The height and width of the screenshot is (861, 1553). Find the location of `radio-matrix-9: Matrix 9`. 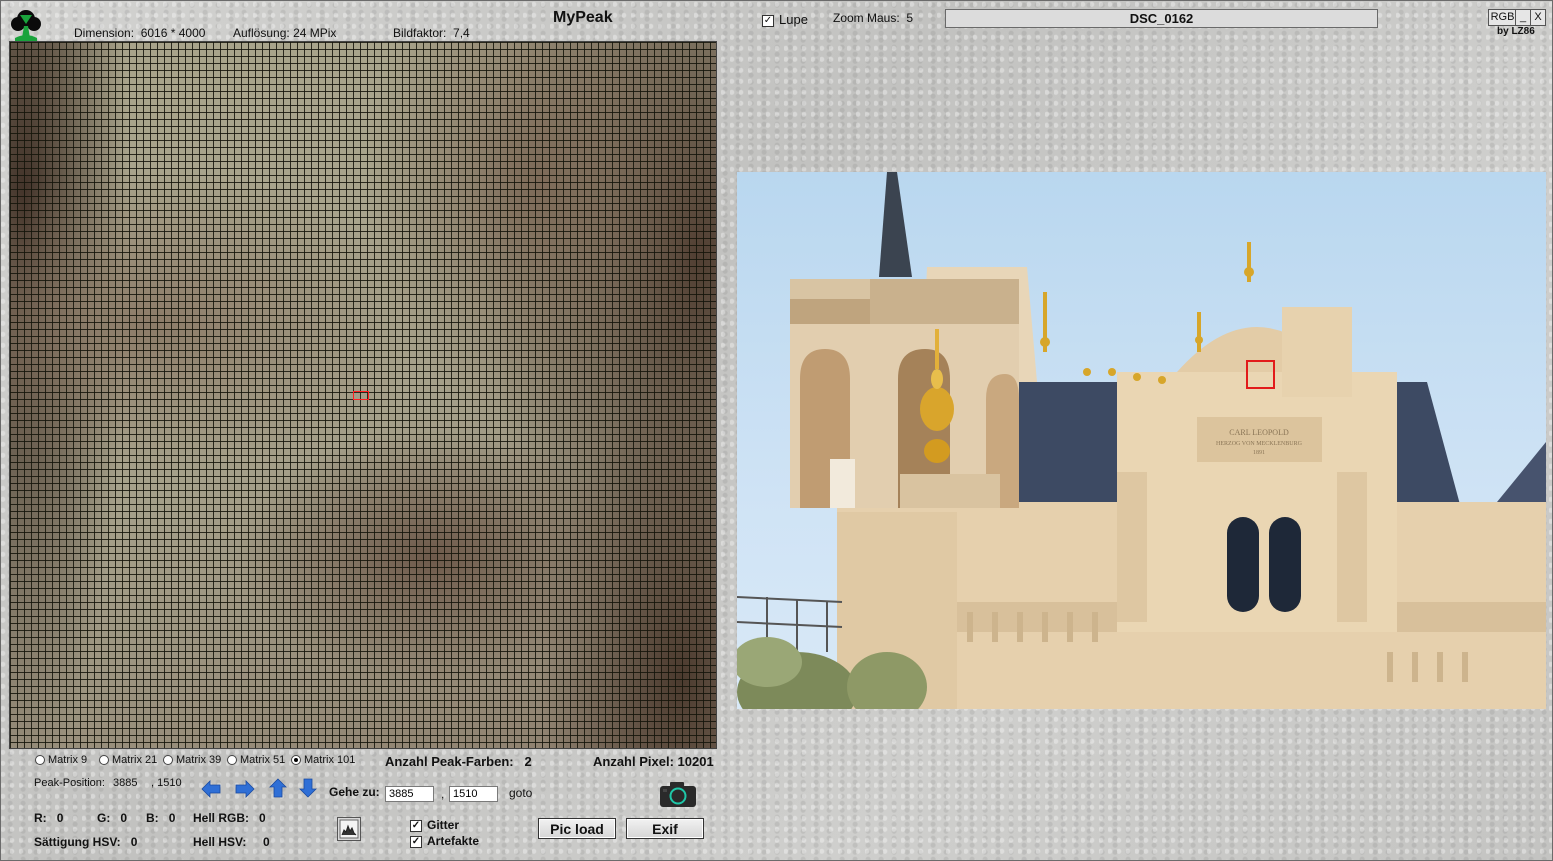

radio-matrix-9: Matrix 9 is located at coordinates (61, 760).